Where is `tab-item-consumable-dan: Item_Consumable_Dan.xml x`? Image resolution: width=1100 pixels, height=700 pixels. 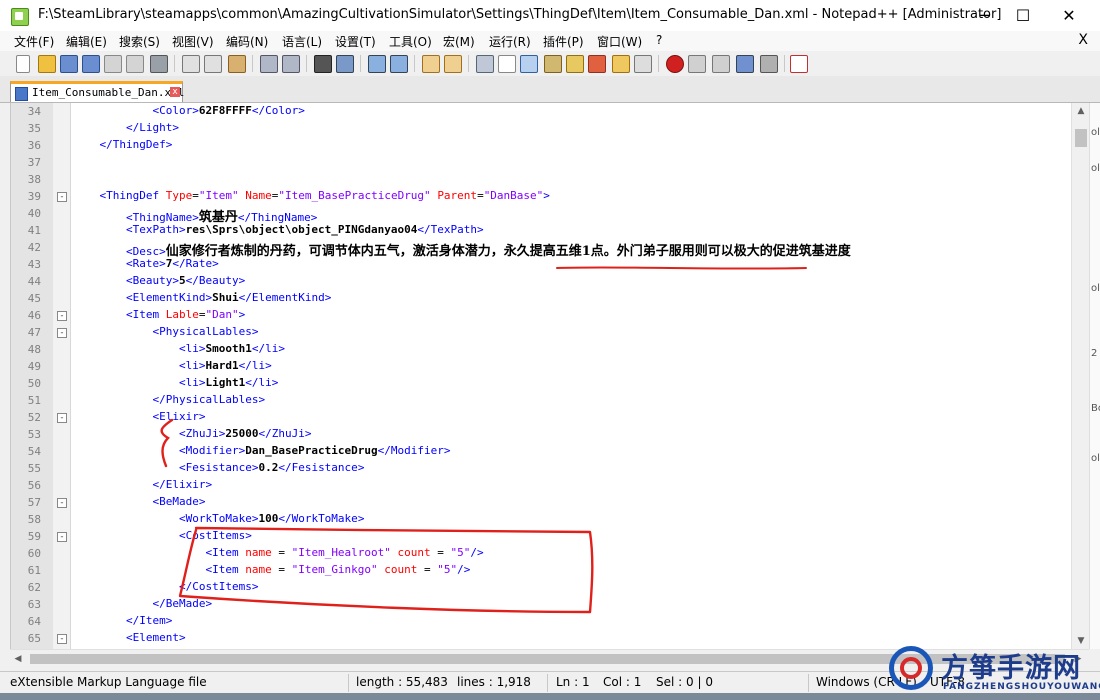
tab-item-consumable-dan: Item_Consumable_Dan.xml x is located at coordinates (97, 91).